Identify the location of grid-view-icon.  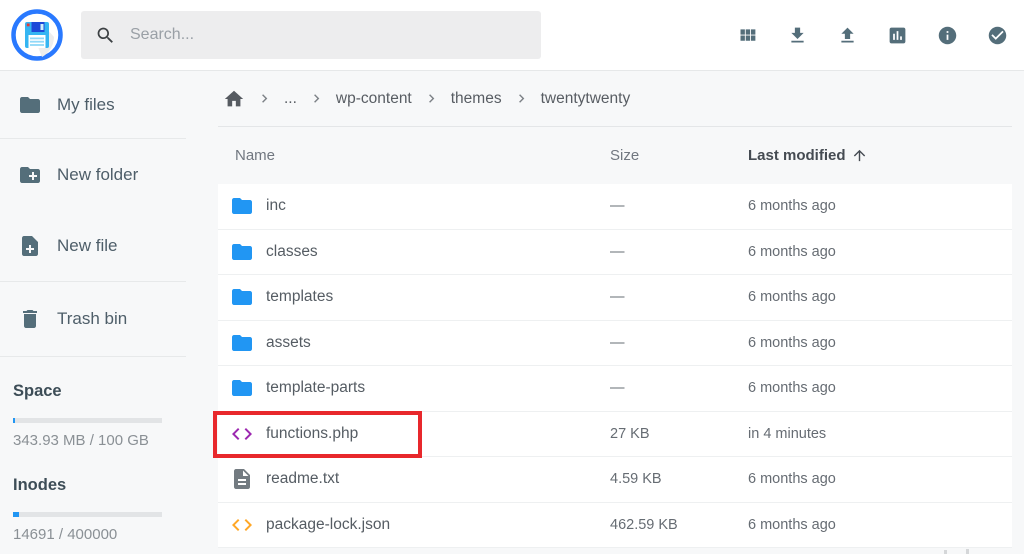
(747, 35).